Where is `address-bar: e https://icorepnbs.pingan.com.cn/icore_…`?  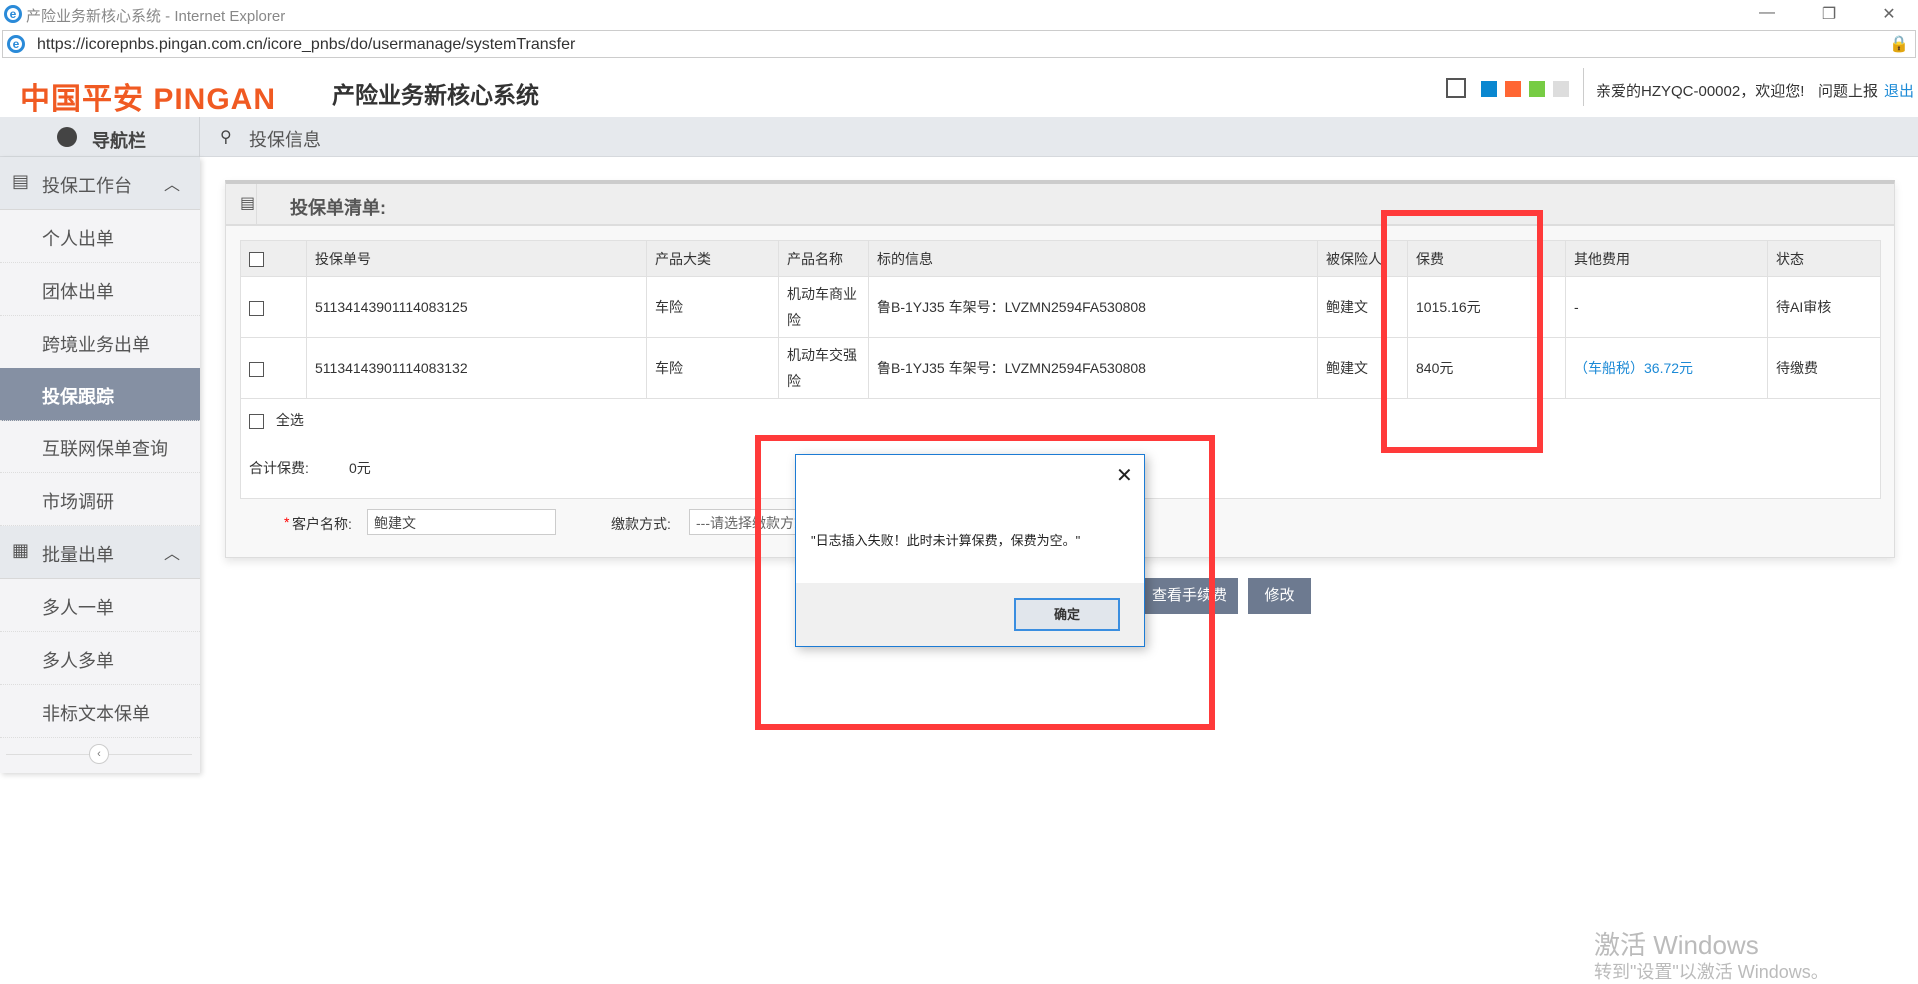
address-bar: e https://icorepnbs.pingan.com.cn/icore_… is located at coordinates (959, 44).